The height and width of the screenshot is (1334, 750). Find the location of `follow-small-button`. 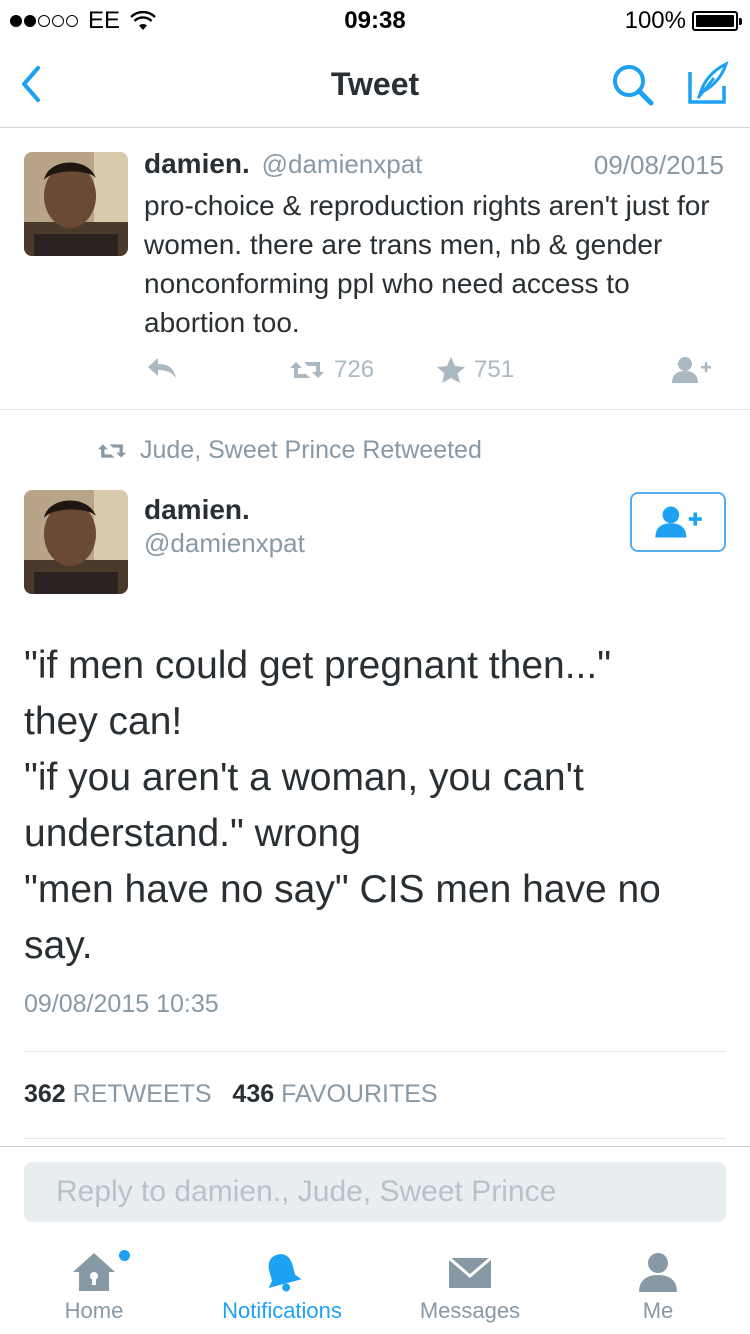

follow-small-button is located at coordinates (691, 370).